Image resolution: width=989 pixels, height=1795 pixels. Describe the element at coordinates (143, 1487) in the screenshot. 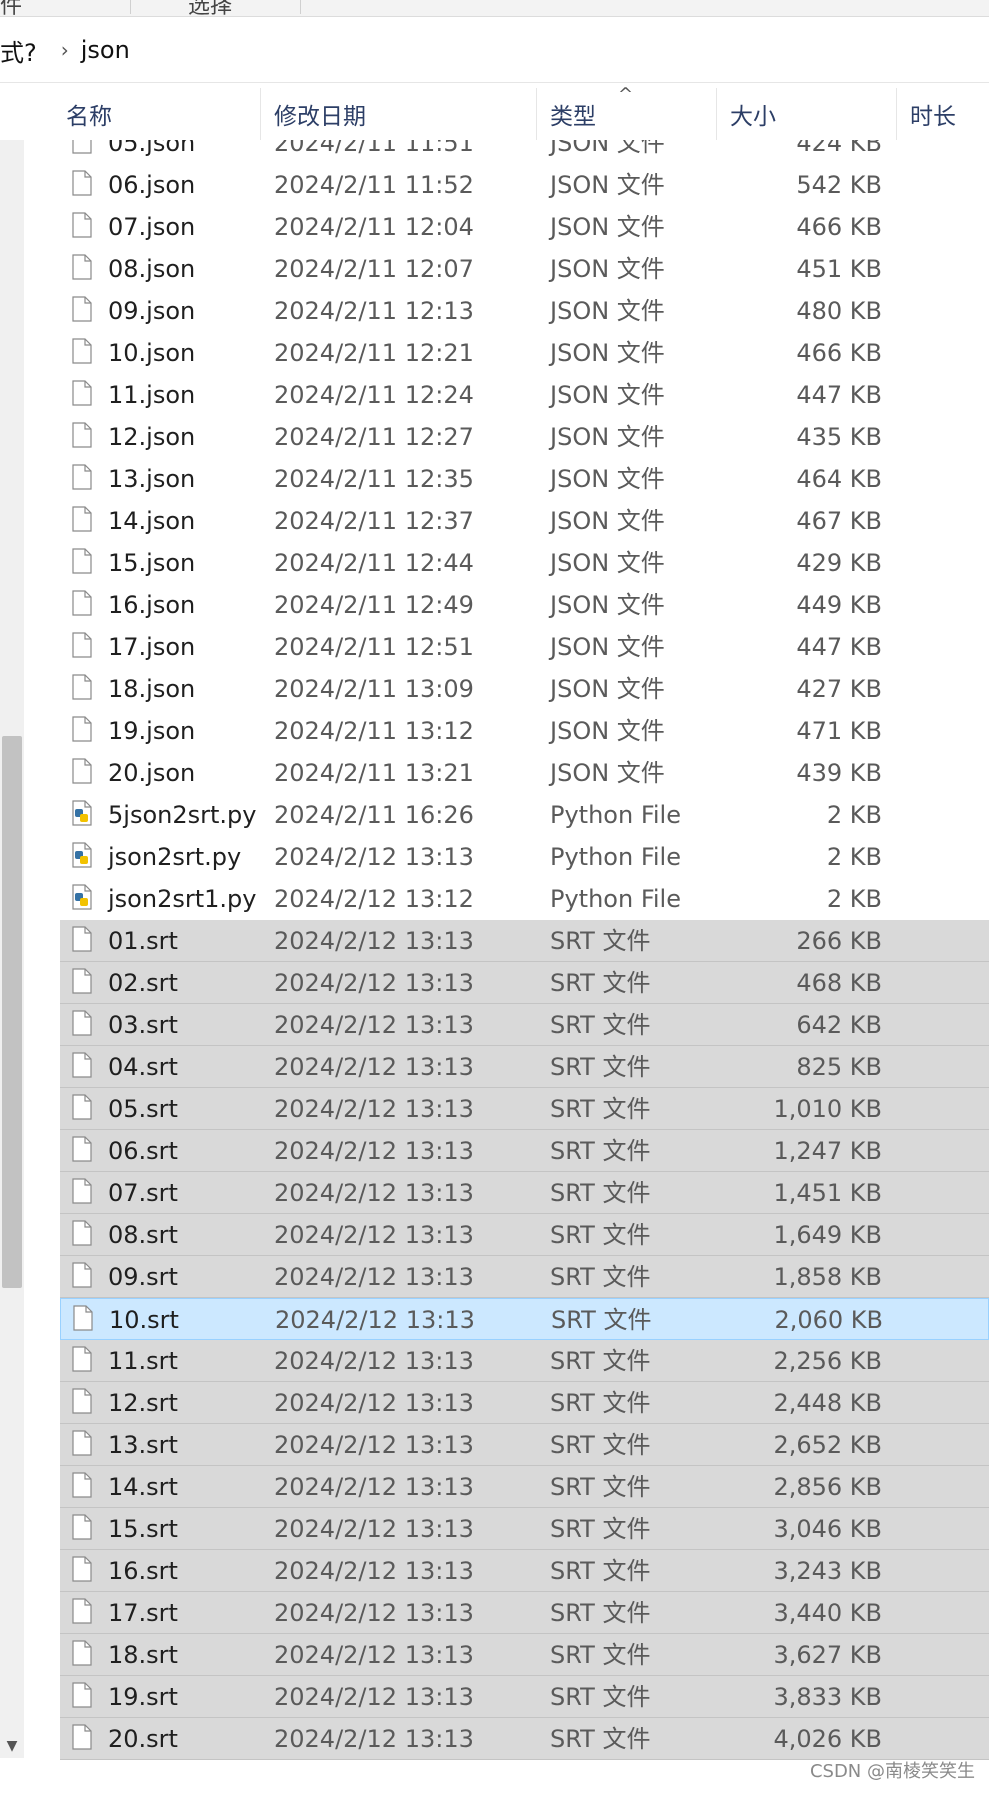

I see `file-name: 14.srt` at that location.